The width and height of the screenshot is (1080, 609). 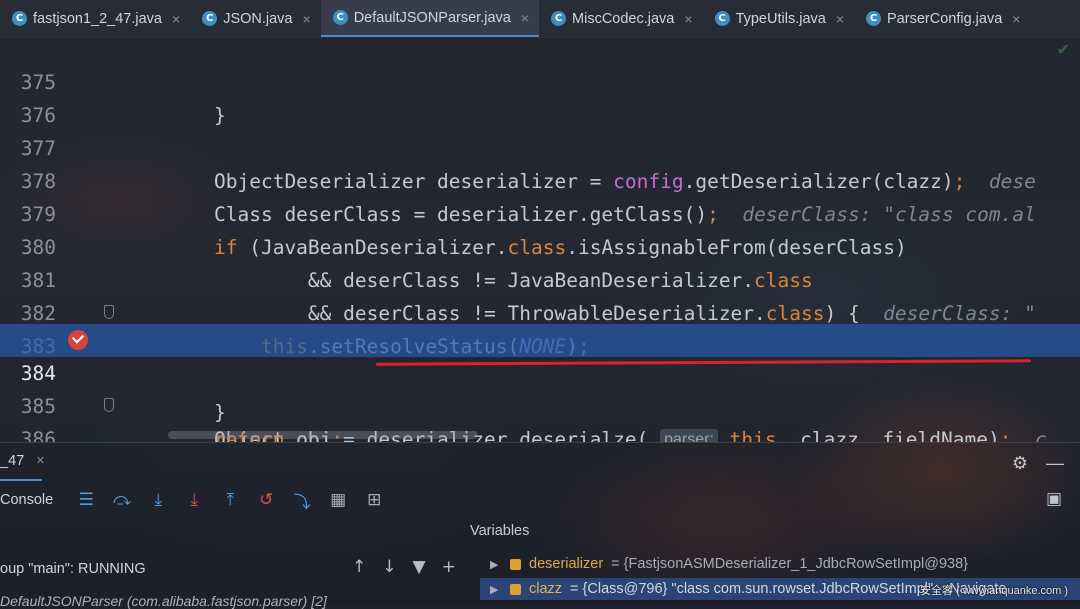 What do you see at coordinates (389, 567) in the screenshot?
I see `down-arrow-icon: ↓` at bounding box center [389, 567].